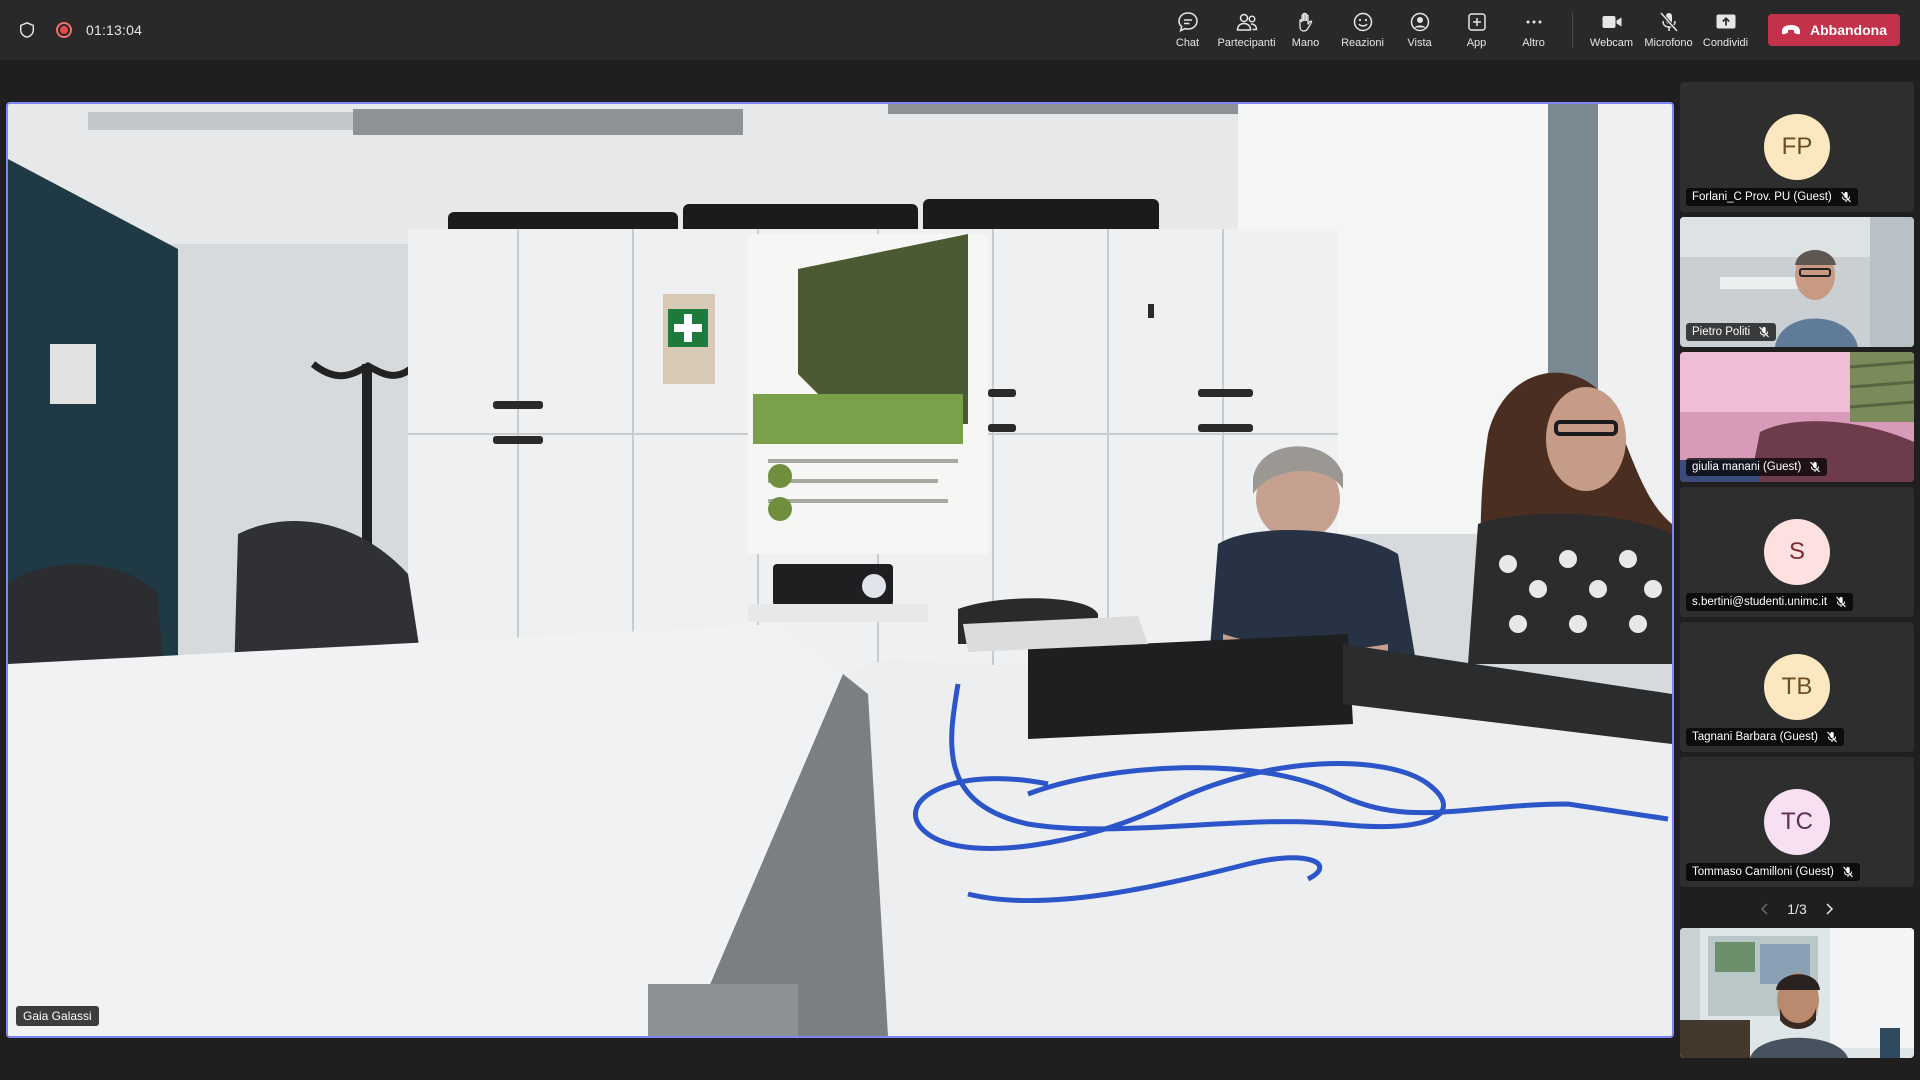  Describe the element at coordinates (1419, 22) in the screenshot. I see `view-icon` at that location.